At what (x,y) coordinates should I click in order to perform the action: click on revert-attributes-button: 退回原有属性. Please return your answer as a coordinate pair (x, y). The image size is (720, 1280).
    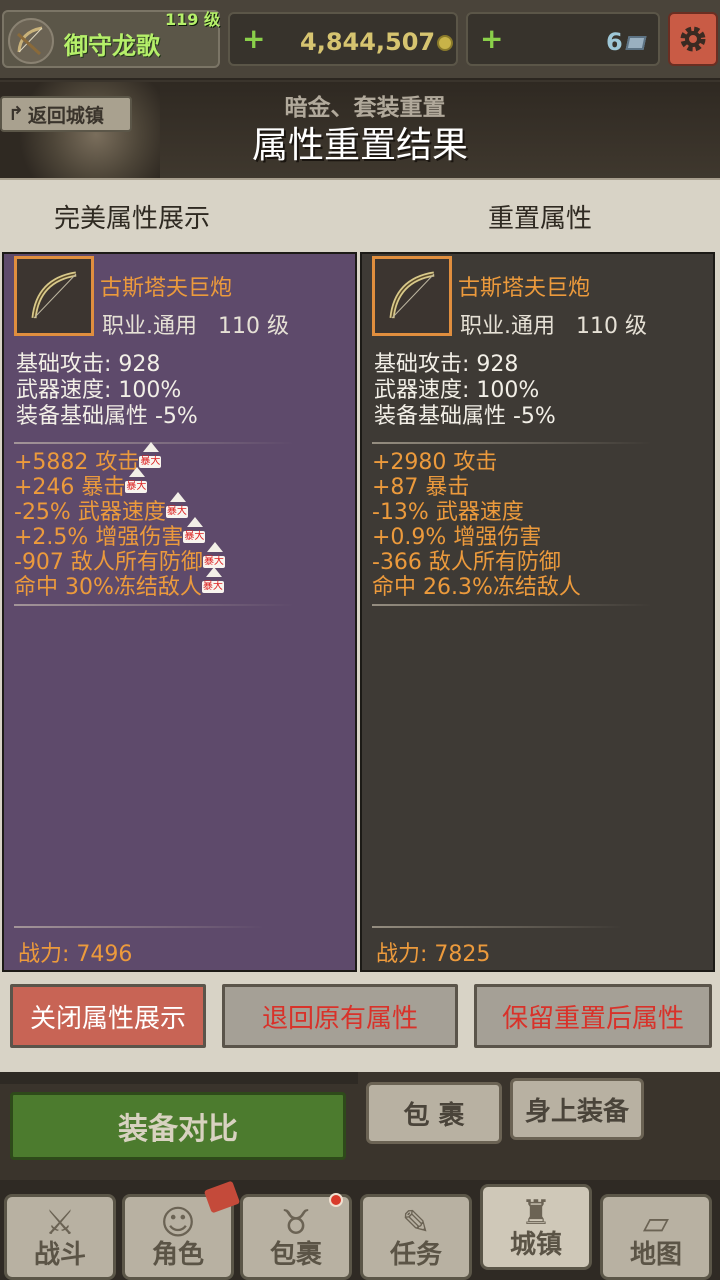
    Looking at the image, I should click on (340, 1016).